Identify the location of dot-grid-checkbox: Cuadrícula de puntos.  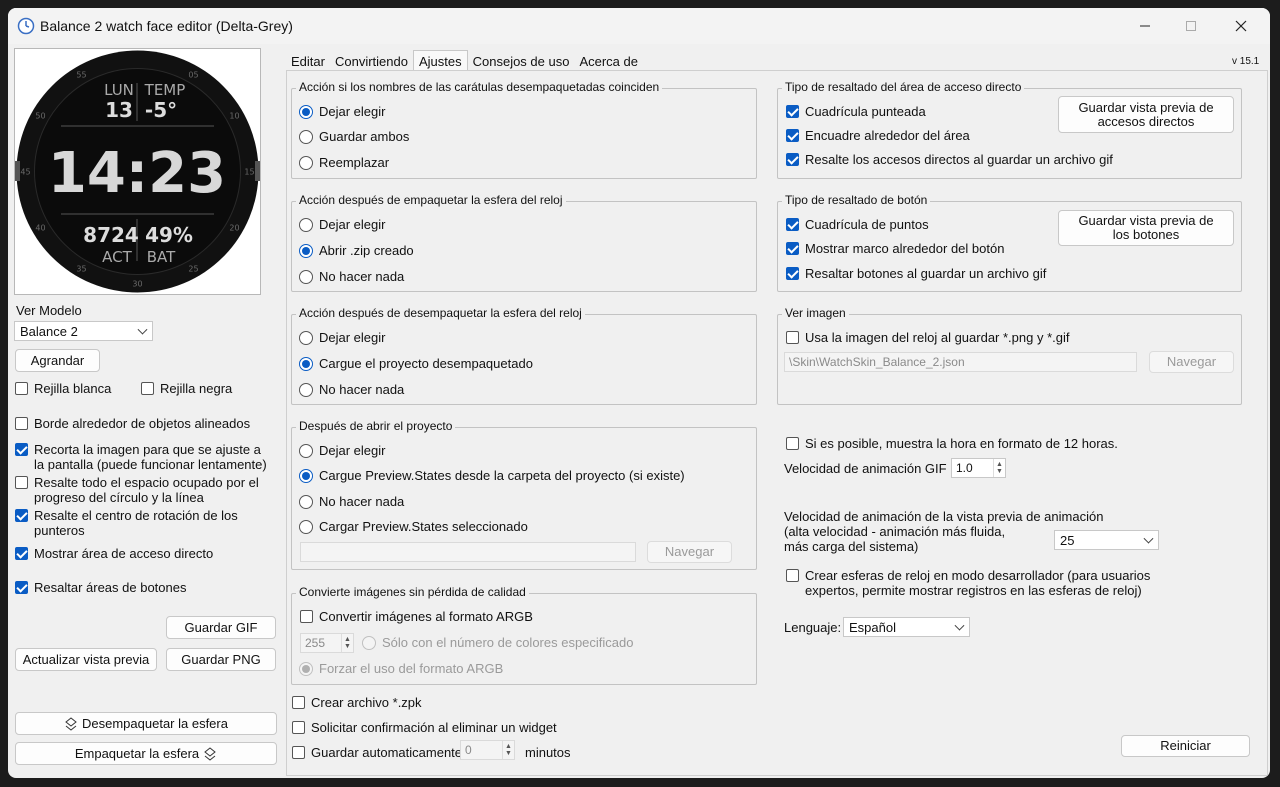
(857, 224).